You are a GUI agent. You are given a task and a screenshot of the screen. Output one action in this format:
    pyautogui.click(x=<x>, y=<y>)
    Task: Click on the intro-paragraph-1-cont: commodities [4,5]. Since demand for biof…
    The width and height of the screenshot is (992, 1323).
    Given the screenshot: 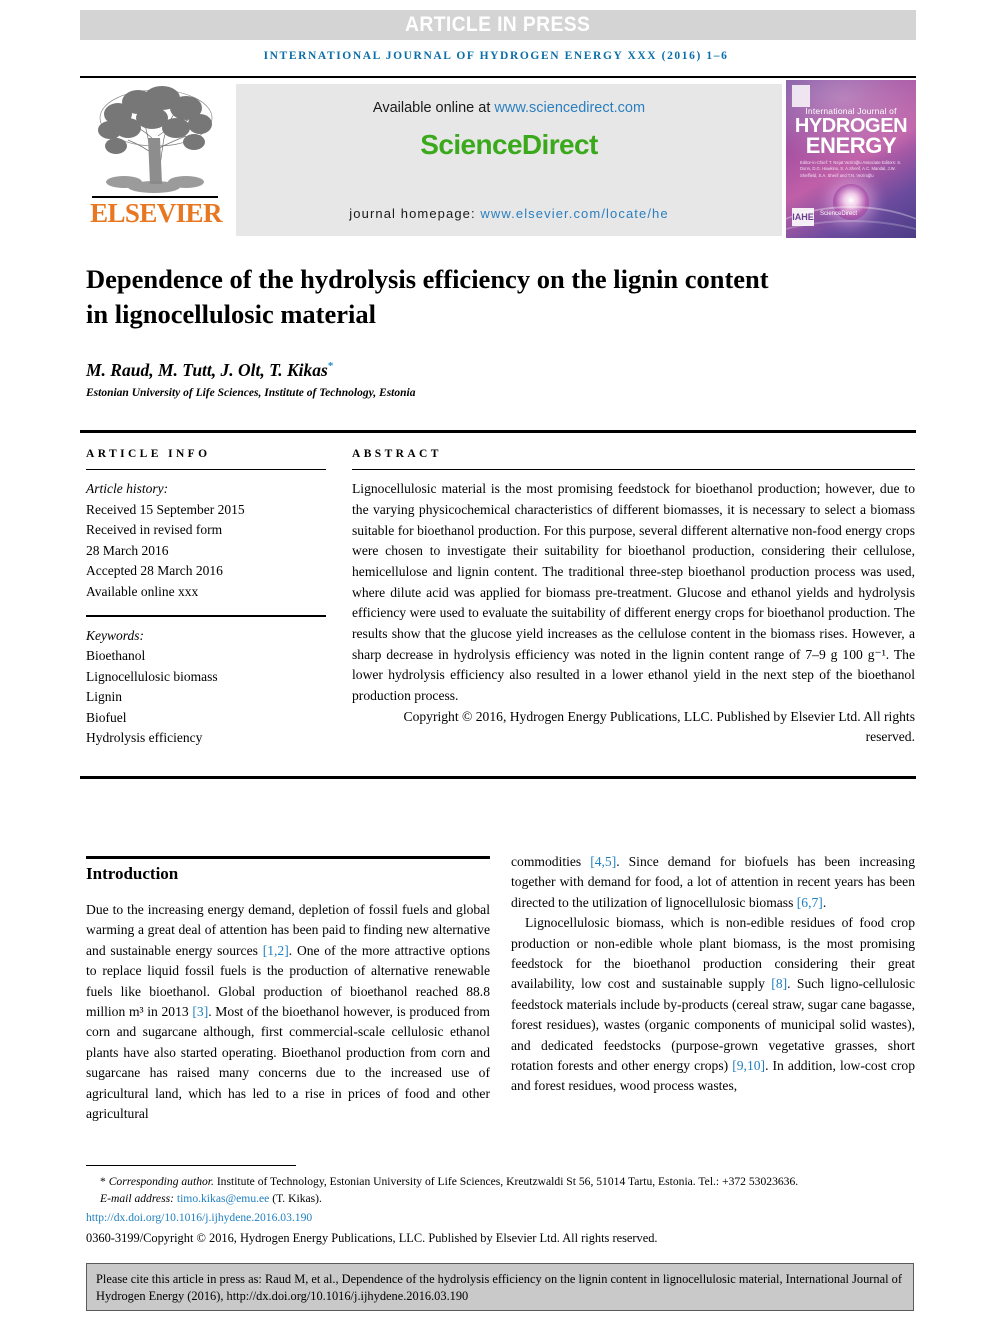 What is the action you would take?
    pyautogui.click(x=713, y=882)
    